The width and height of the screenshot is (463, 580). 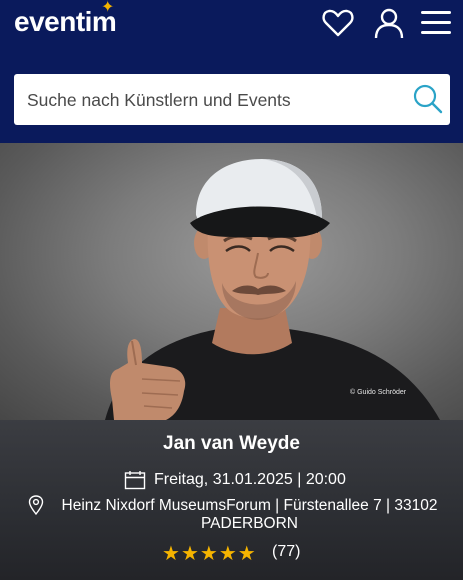 I want to click on search-bar, so click(x=232, y=99).